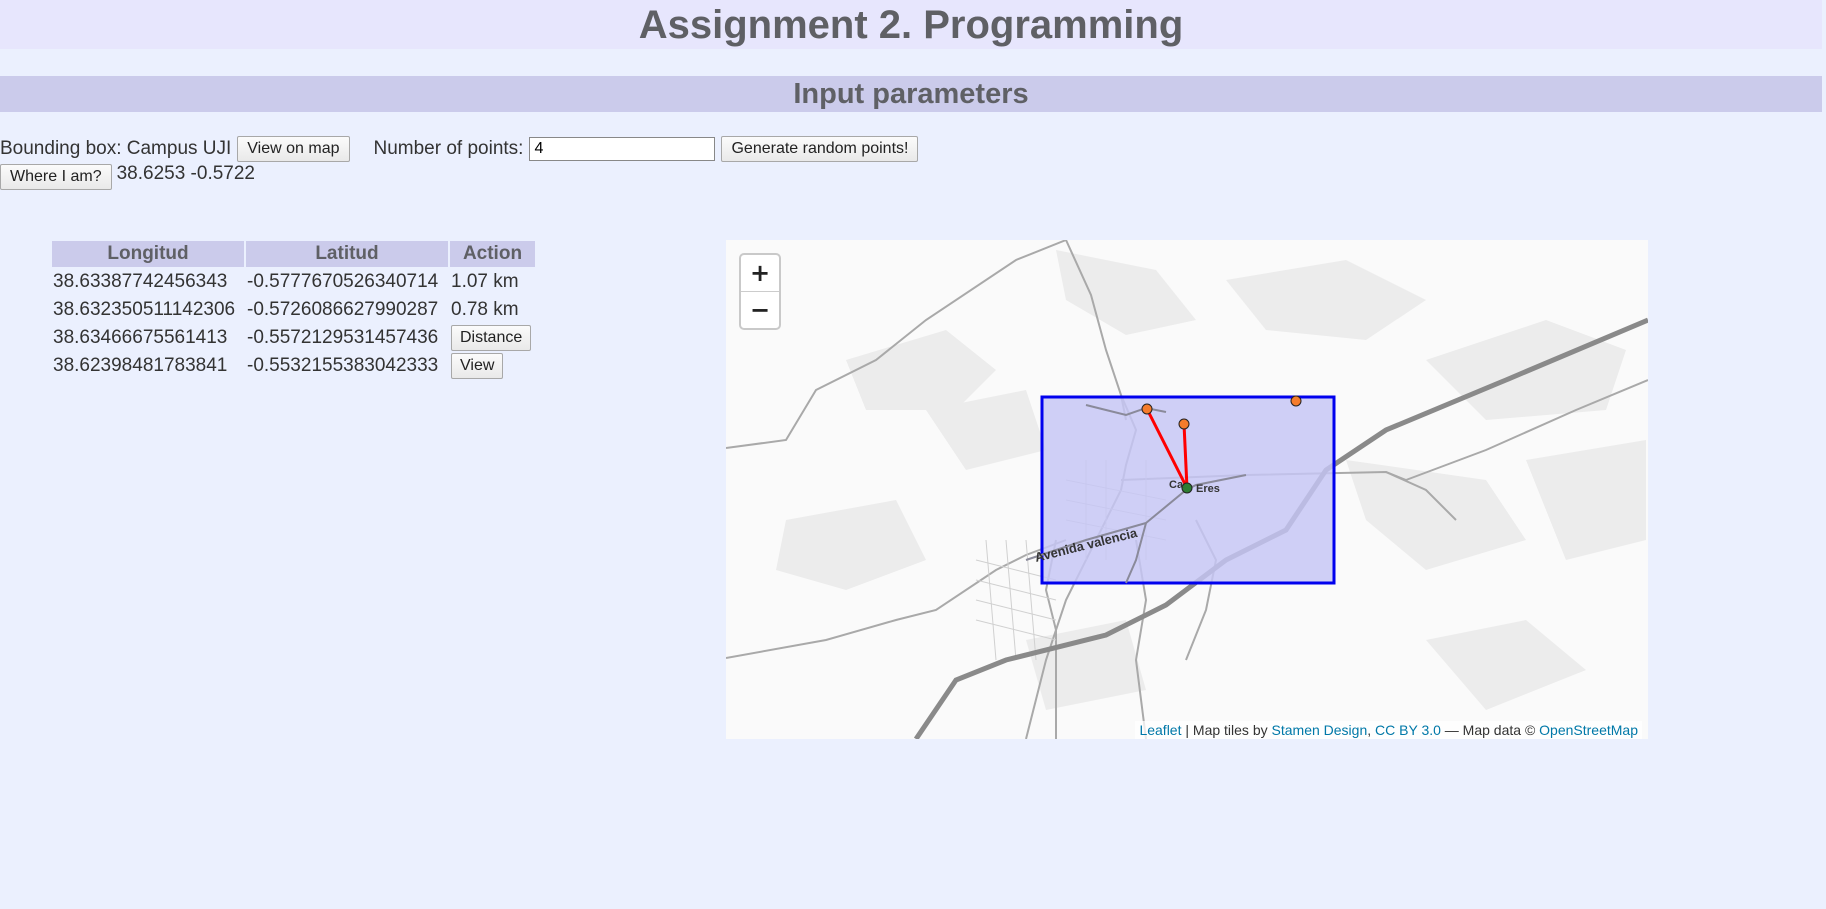 Image resolution: width=1826 pixels, height=909 pixels. Describe the element at coordinates (343, 309) in the screenshot. I see `cell-latitud: -0.5726086627990287` at that location.